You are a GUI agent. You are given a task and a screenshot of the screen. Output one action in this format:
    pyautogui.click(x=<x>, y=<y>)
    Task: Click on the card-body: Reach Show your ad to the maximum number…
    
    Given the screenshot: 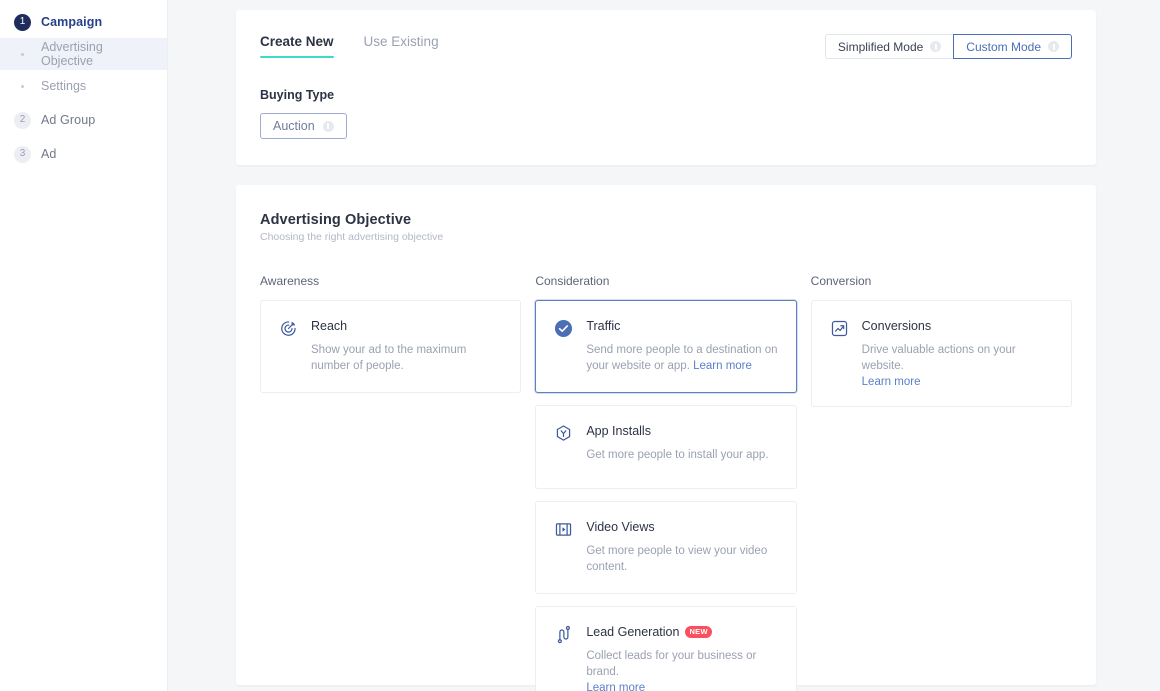 What is the action you would take?
    pyautogui.click(x=406, y=346)
    